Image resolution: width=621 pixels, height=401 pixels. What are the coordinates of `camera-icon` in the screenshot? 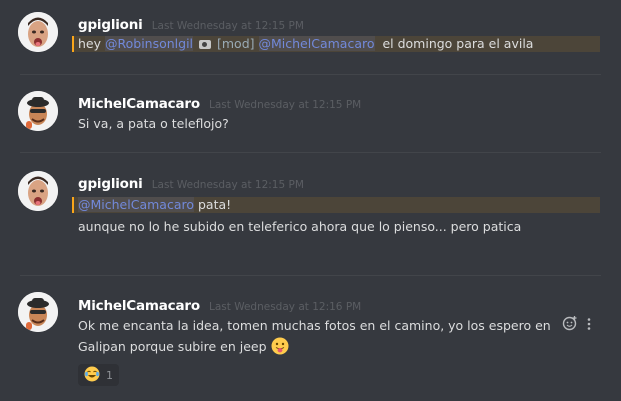 It's located at (205, 44).